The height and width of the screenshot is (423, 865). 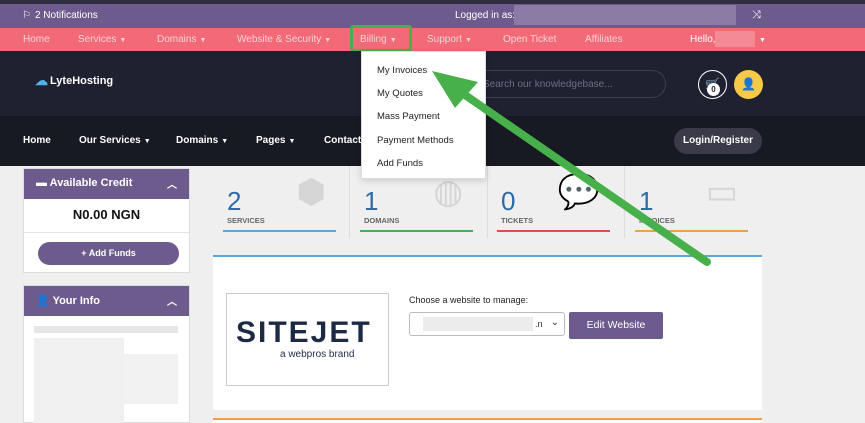 I want to click on add-funds-button: + Add Funds, so click(x=108, y=253).